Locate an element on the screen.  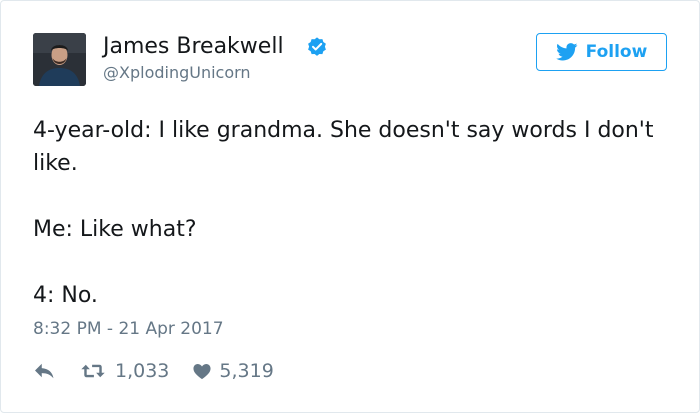
retweet-button: 1,033 is located at coordinates (124, 371).